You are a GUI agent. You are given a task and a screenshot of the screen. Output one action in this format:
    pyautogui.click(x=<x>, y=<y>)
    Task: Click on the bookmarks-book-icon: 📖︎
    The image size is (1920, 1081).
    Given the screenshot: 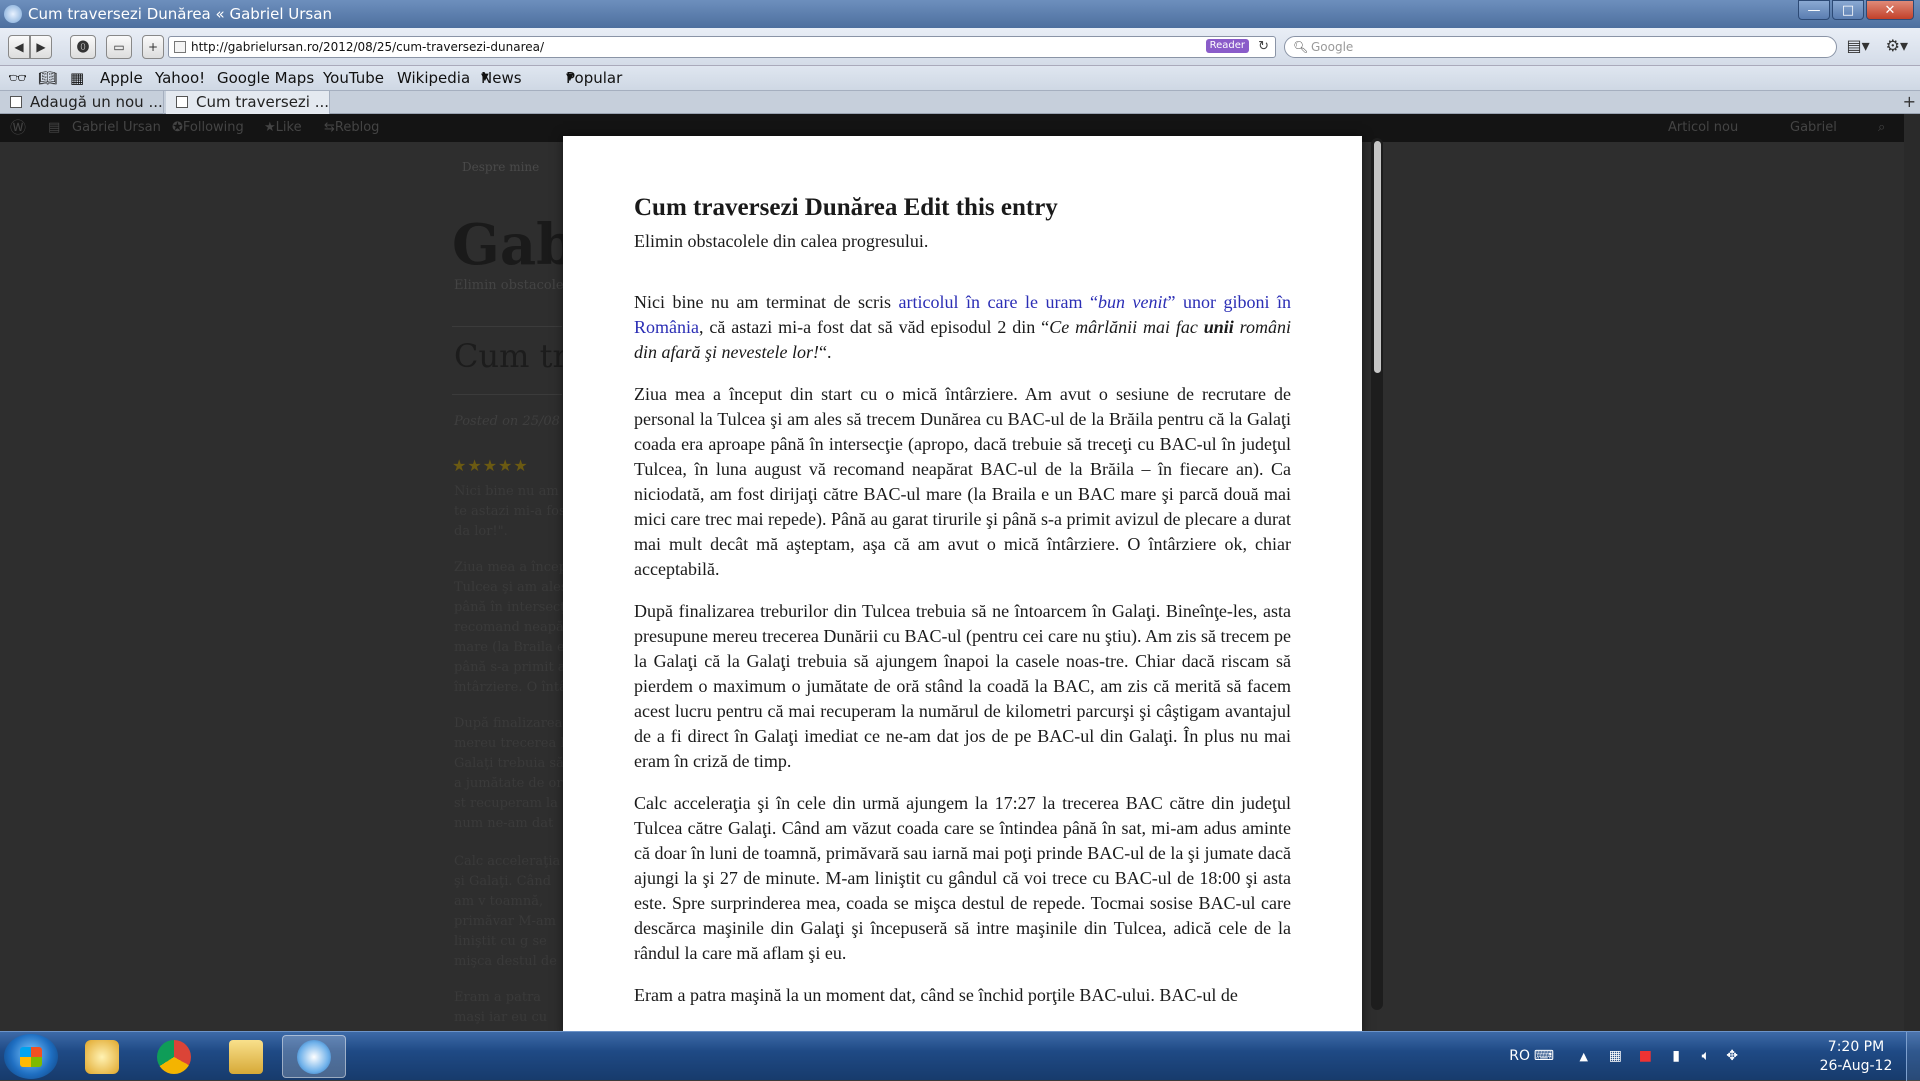 What is the action you would take?
    pyautogui.click(x=47, y=78)
    